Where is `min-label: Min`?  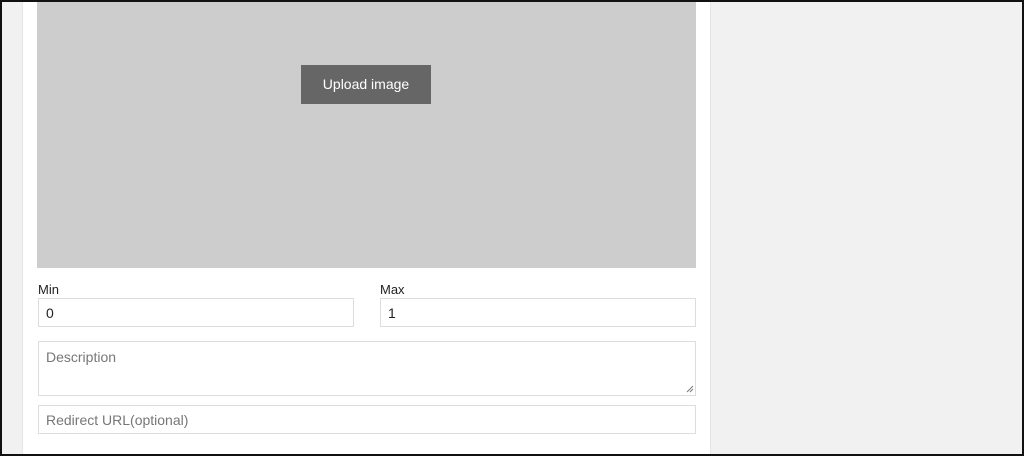
min-label: Min is located at coordinates (48, 289).